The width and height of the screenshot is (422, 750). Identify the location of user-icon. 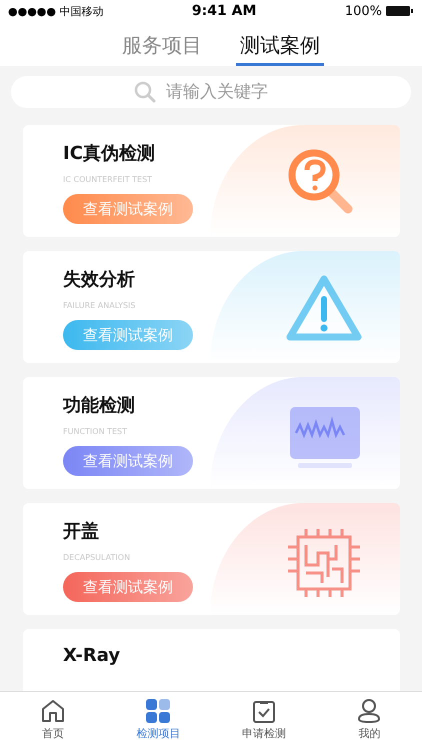
(369, 711).